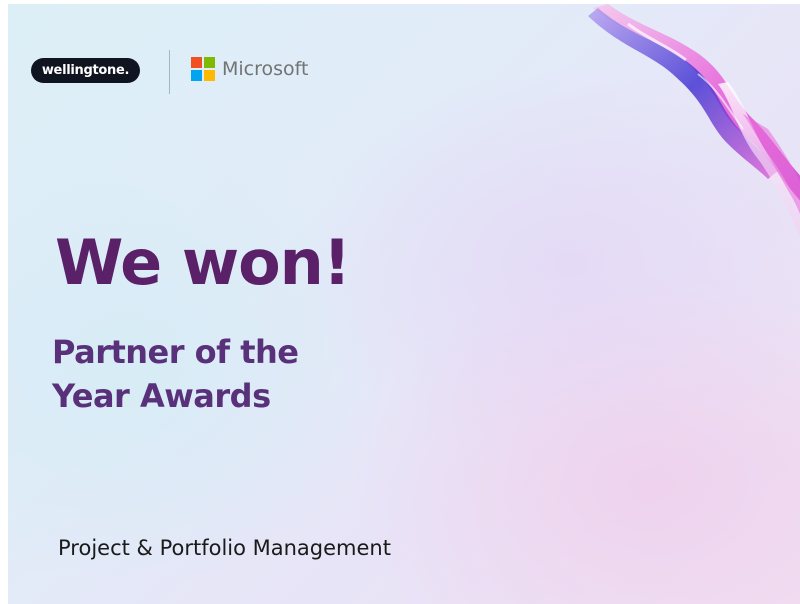 The image size is (800, 604). I want to click on wellingtone-logo: wellingtone., so click(85, 70).